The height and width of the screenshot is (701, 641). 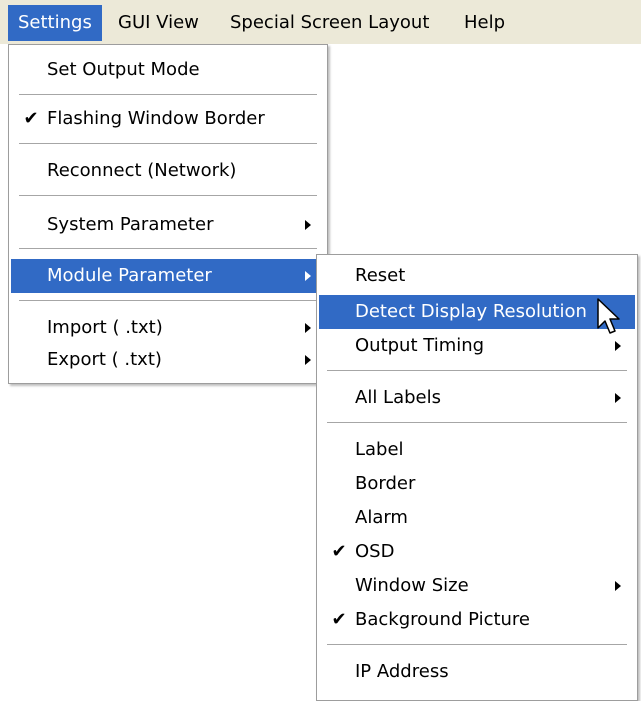 What do you see at coordinates (398, 397) in the screenshot?
I see `menu-item-label: All Labels` at bounding box center [398, 397].